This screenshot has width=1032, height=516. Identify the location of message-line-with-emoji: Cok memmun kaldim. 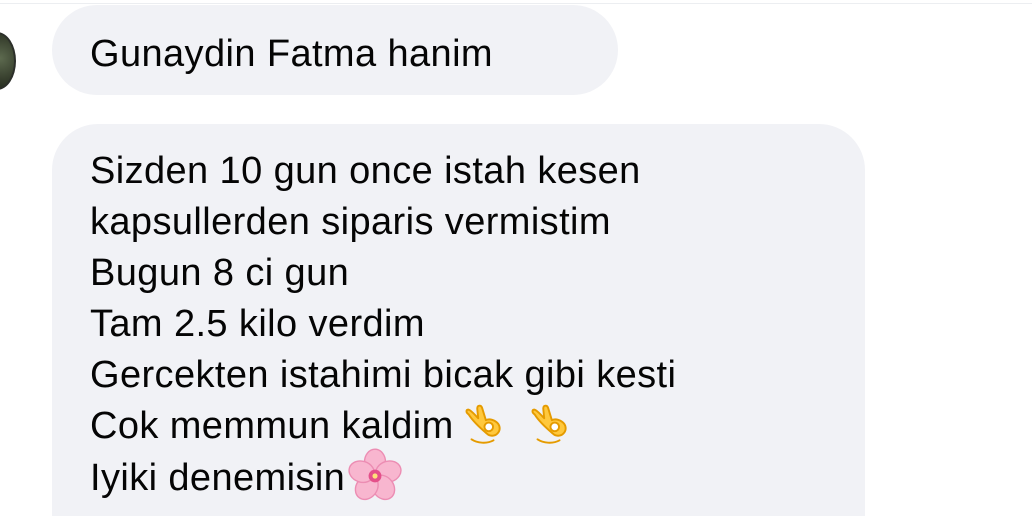
(477, 426).